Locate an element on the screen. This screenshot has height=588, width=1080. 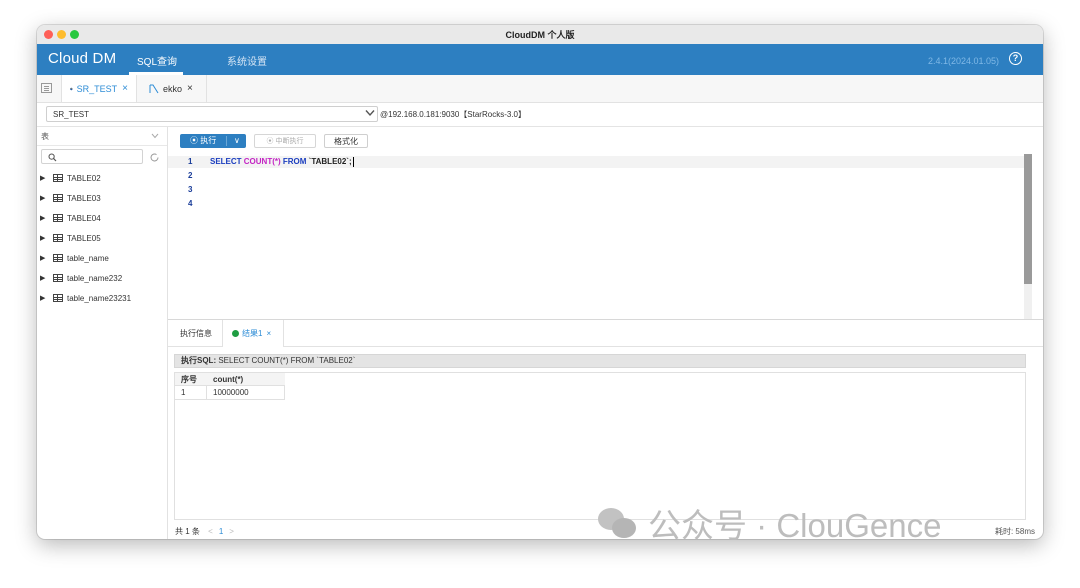
total-count: 共 1 条 is located at coordinates (187, 531).